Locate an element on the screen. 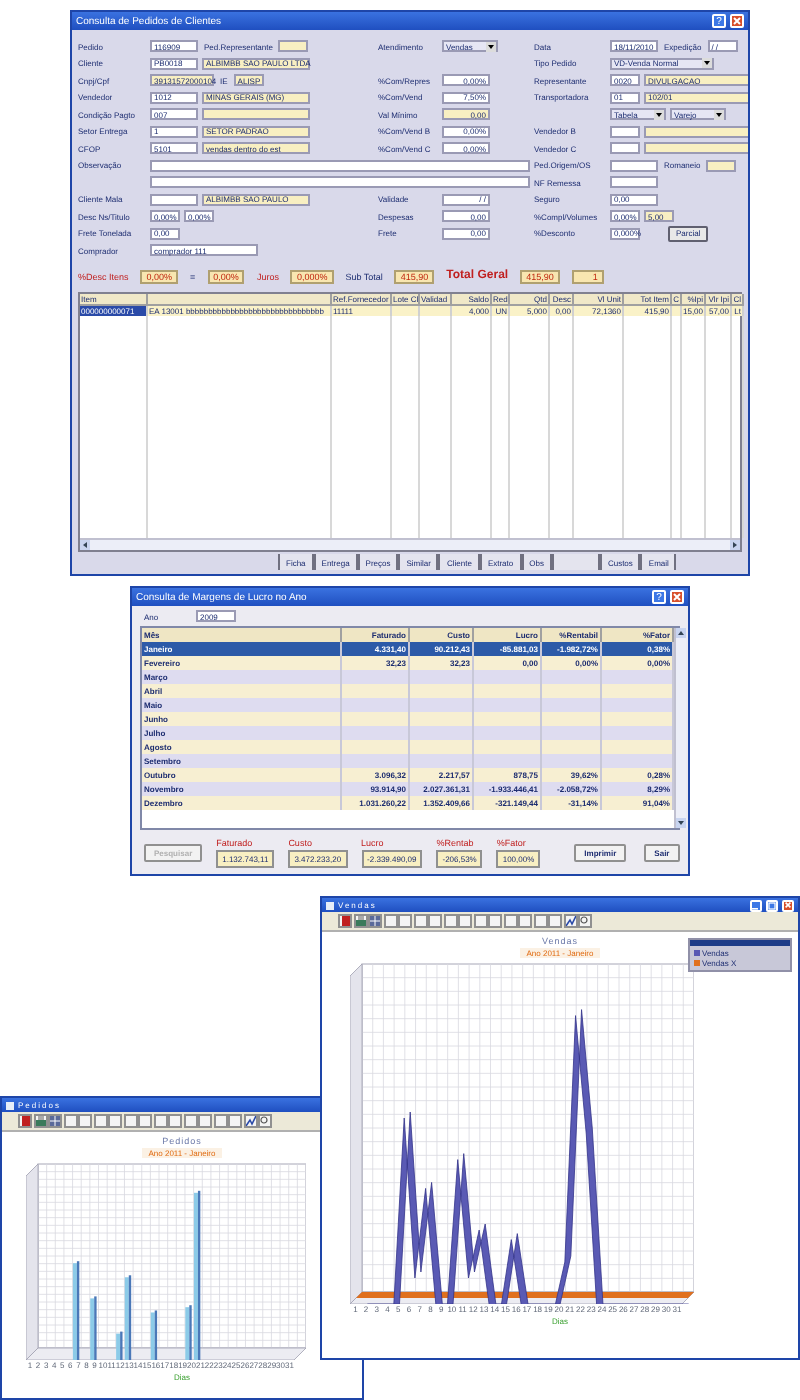  arrow-down-icon is located at coordinates (681, 823).